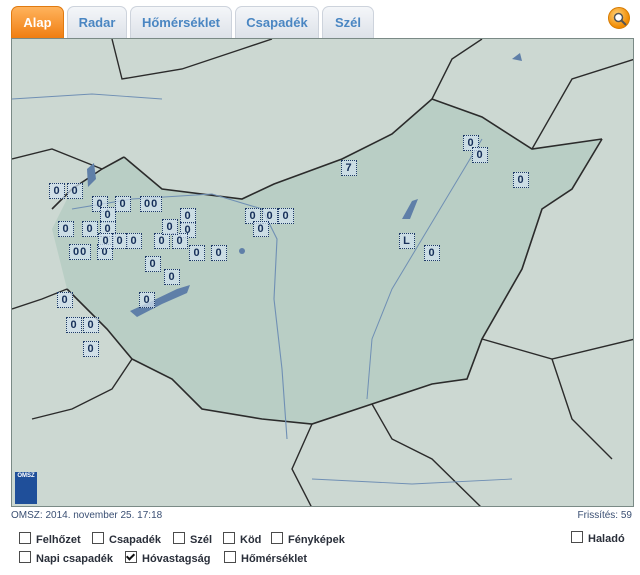  What do you see at coordinates (349, 168) in the screenshot?
I see `snow-marker: 7` at bounding box center [349, 168].